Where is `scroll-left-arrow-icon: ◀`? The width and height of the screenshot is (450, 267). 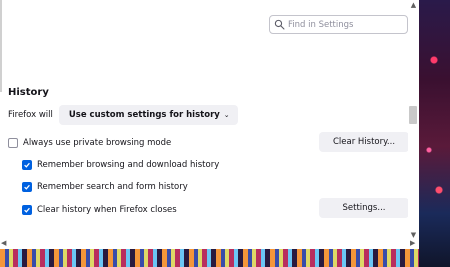
scroll-left-arrow-icon: ◀ is located at coordinates (3, 243).